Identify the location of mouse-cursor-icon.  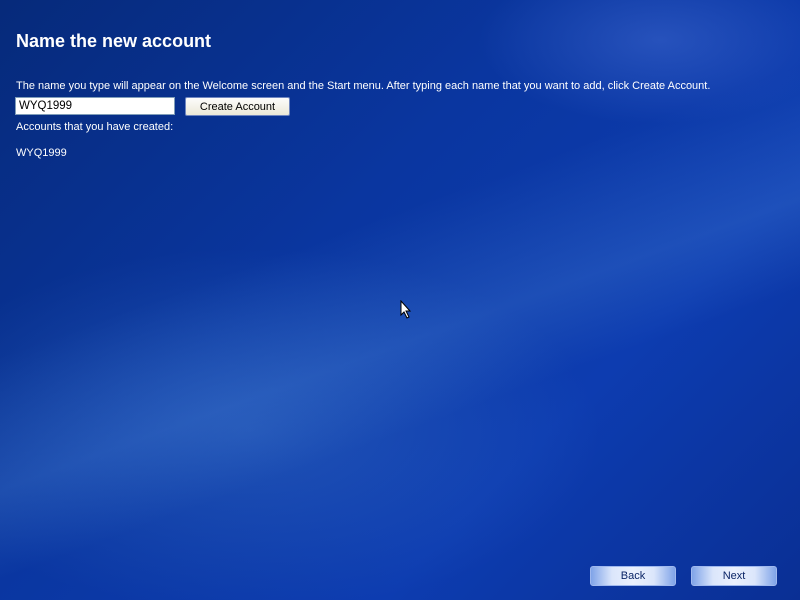
(406, 309).